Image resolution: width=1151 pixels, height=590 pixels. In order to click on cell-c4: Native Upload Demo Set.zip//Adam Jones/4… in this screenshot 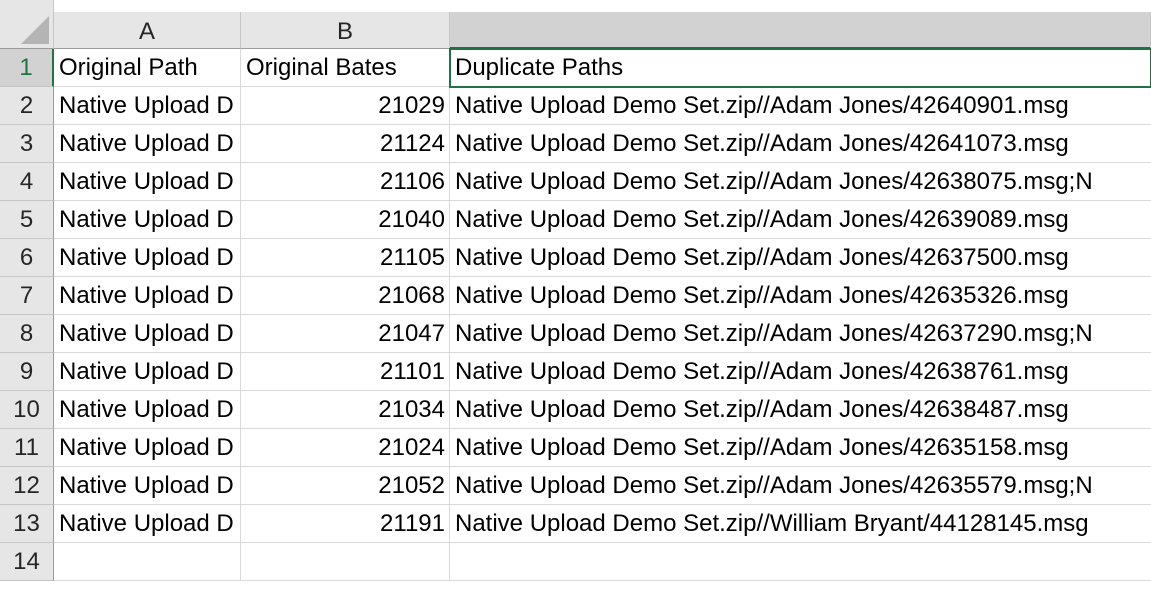, I will do `click(800, 182)`.